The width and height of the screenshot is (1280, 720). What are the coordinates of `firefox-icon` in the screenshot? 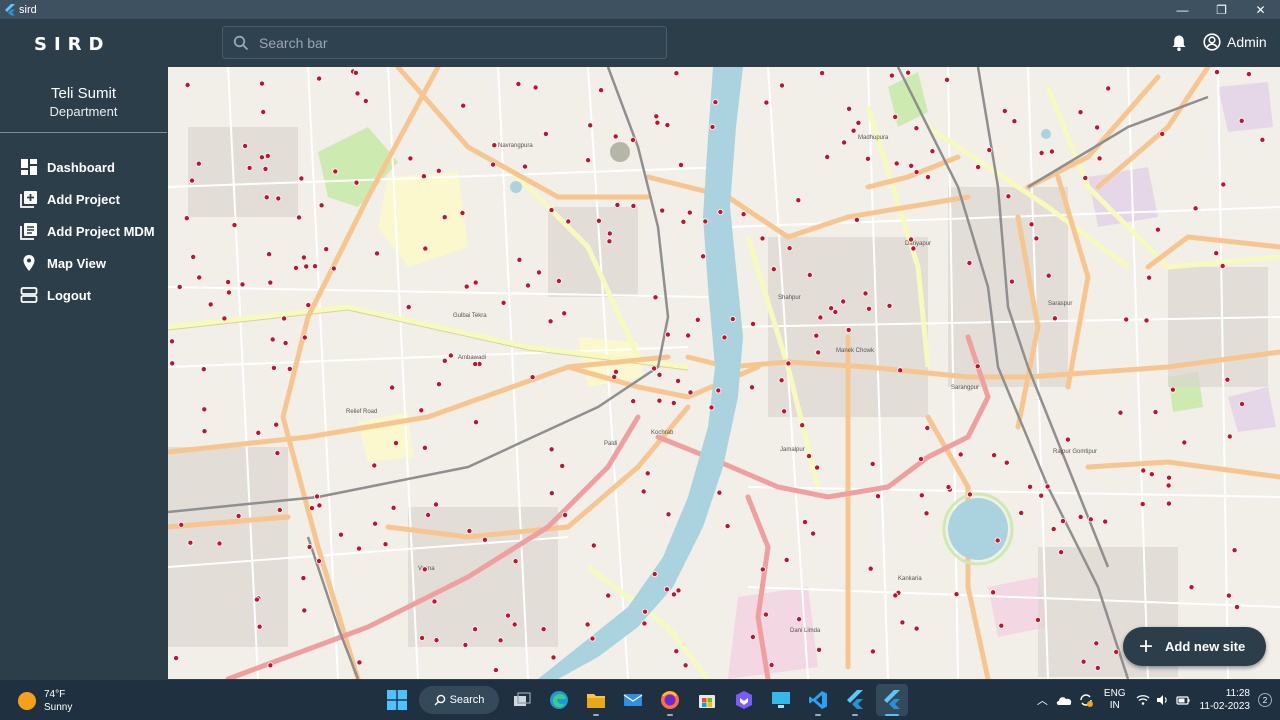 It's located at (670, 700).